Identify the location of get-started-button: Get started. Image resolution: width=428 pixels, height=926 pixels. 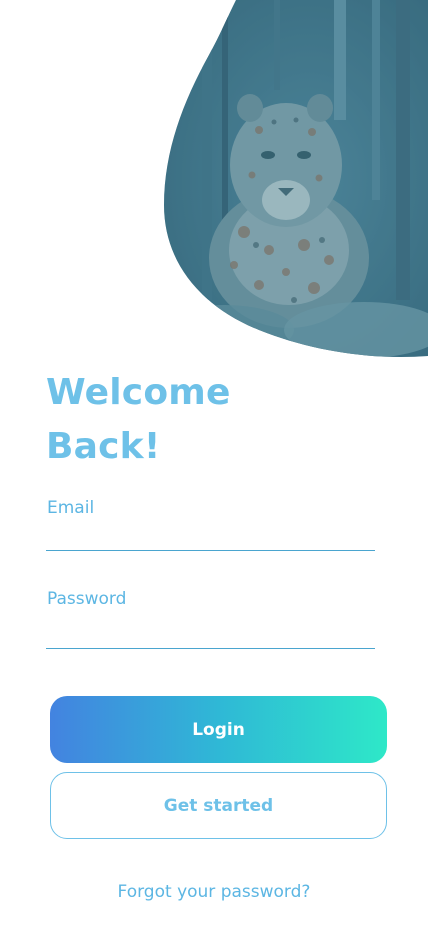
(218, 805).